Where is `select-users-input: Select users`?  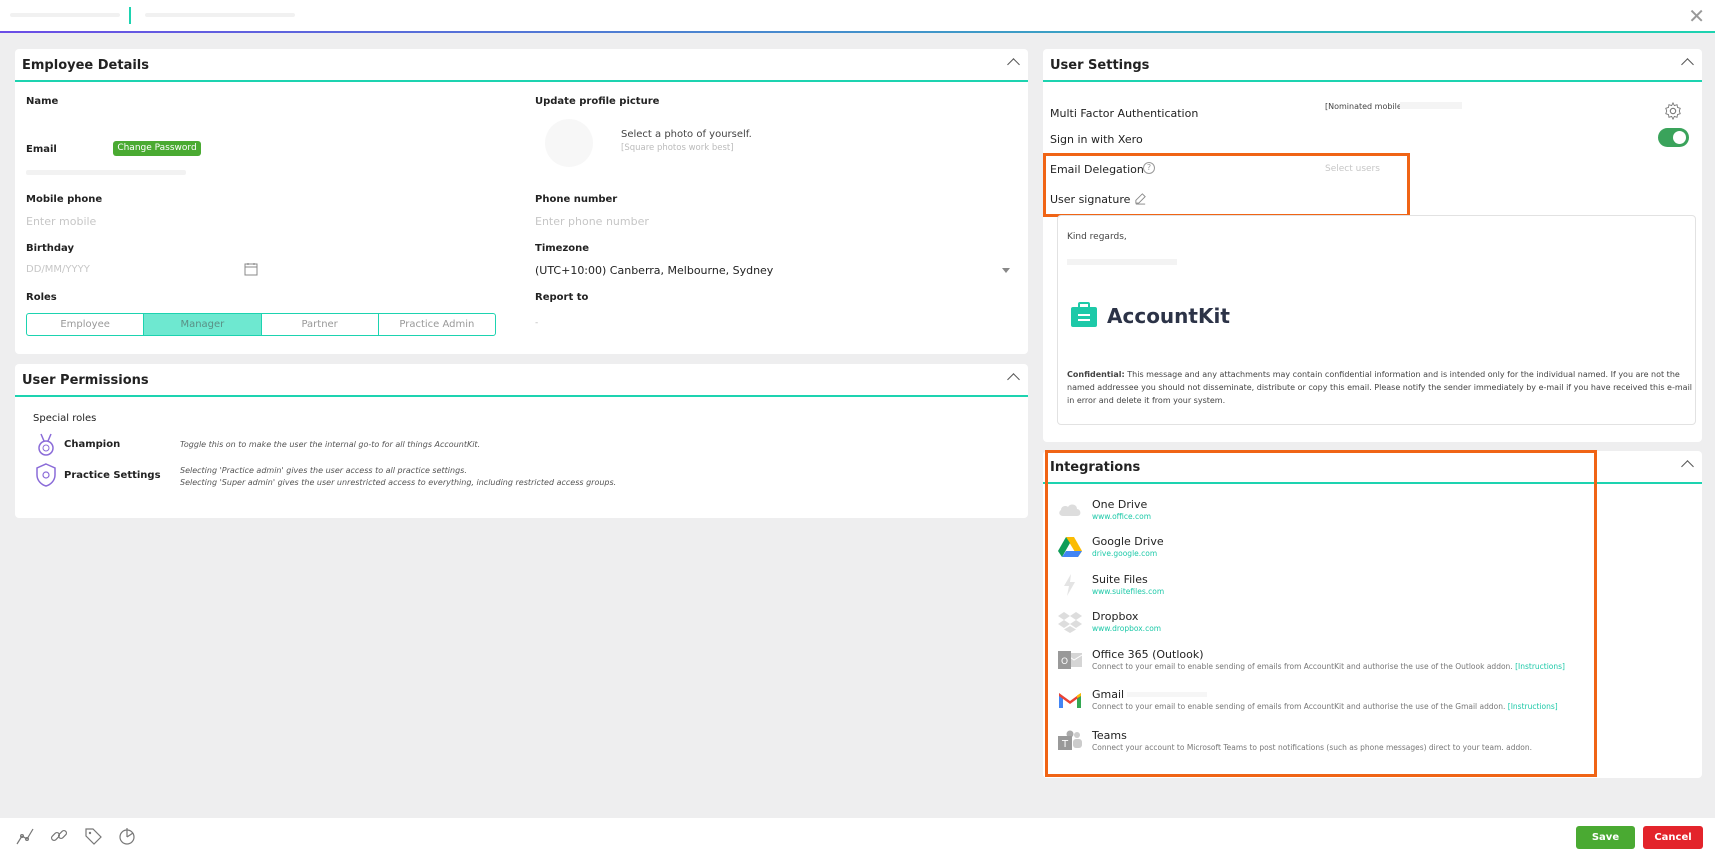 select-users-input: Select users is located at coordinates (1352, 169).